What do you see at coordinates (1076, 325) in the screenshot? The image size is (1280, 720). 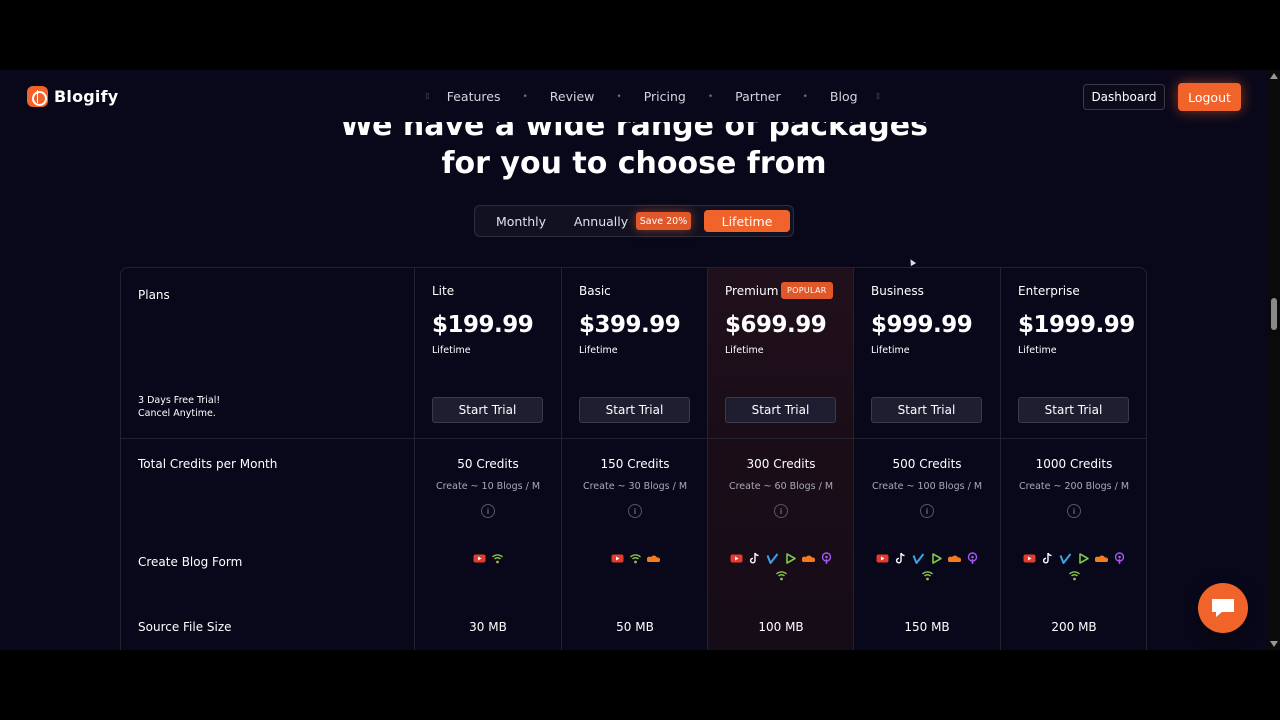 I see `plan-price: $1999.99` at bounding box center [1076, 325].